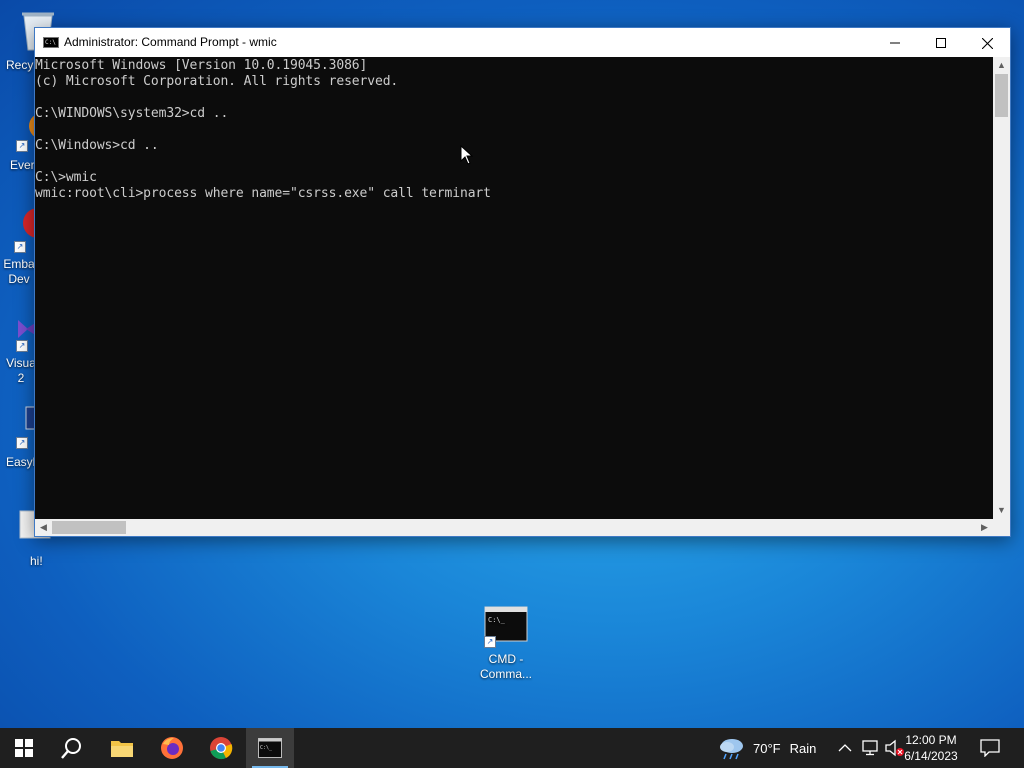 The width and height of the screenshot is (1024, 768). What do you see at coordinates (931, 756) in the screenshot?
I see `clock-date: 6/14/2023` at bounding box center [931, 756].